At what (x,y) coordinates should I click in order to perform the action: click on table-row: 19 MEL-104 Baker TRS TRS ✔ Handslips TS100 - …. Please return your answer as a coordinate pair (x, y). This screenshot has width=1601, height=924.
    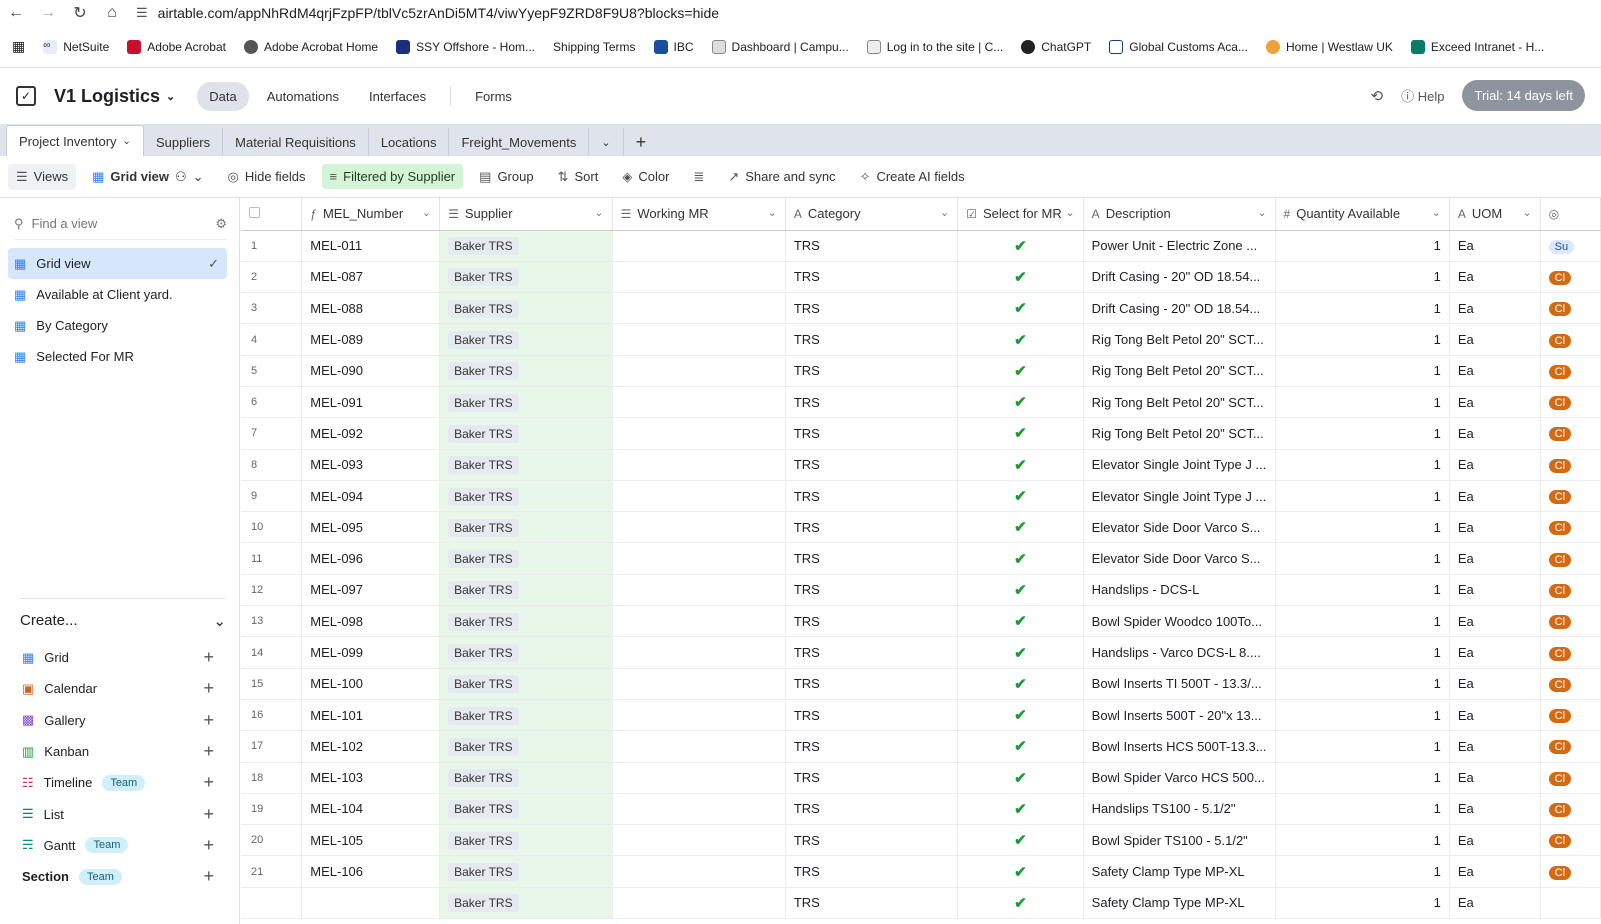
    Looking at the image, I should click on (921, 809).